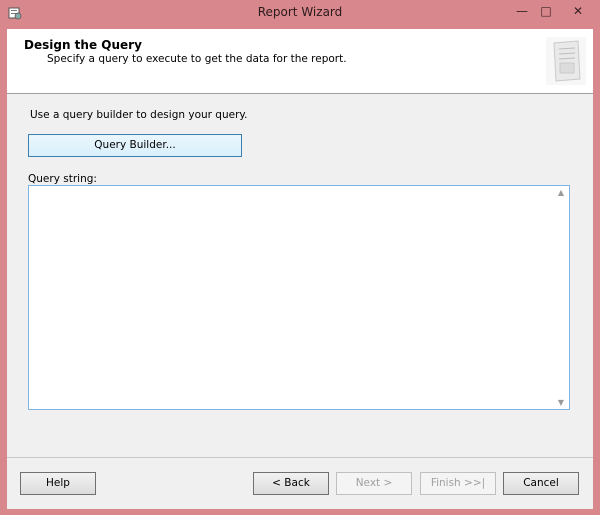 Image resolution: width=600 pixels, height=515 pixels. I want to click on close-button: ✕, so click(578, 11).